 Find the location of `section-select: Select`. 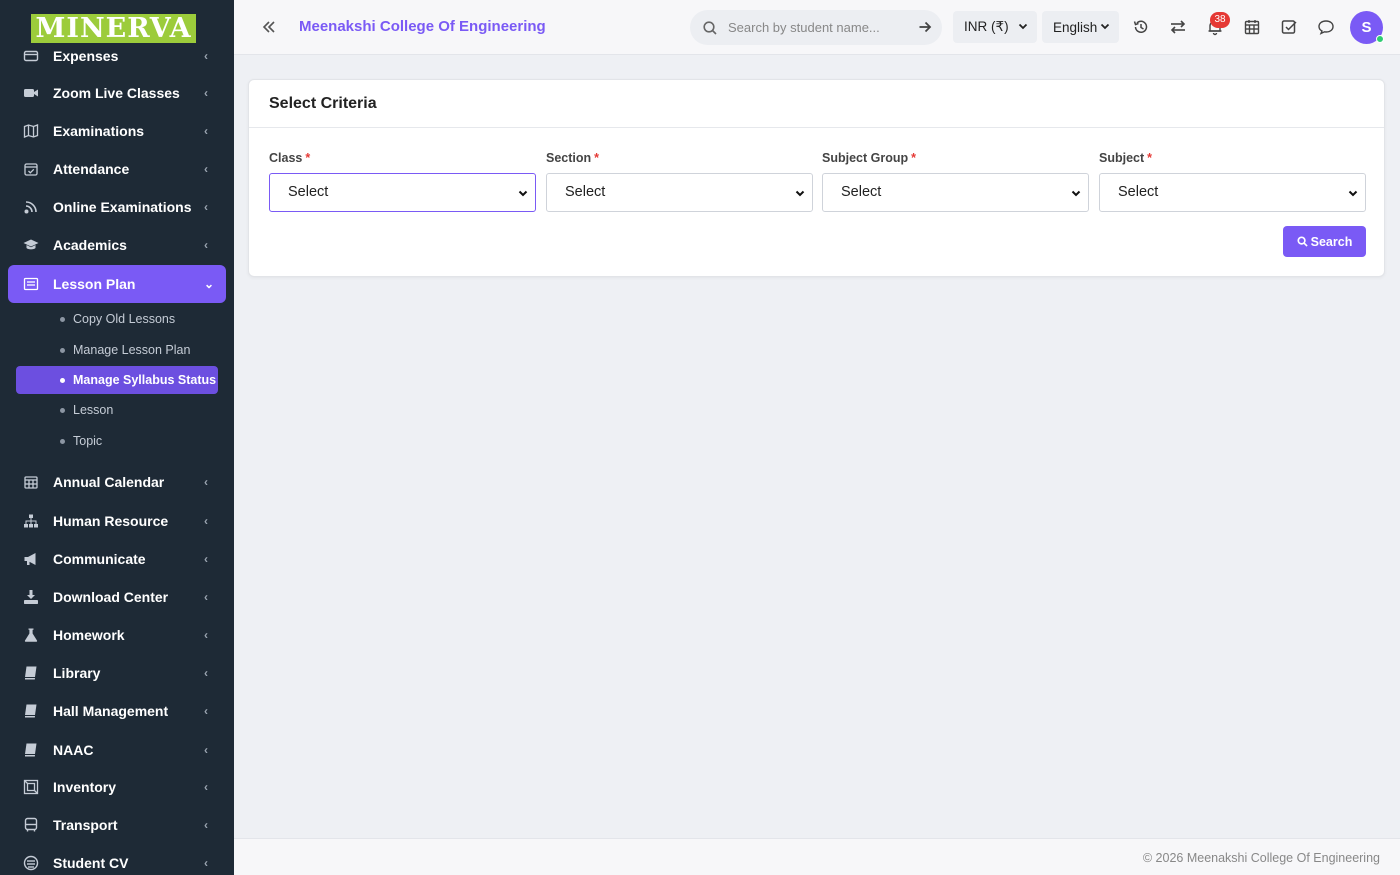

section-select: Select is located at coordinates (679, 192).